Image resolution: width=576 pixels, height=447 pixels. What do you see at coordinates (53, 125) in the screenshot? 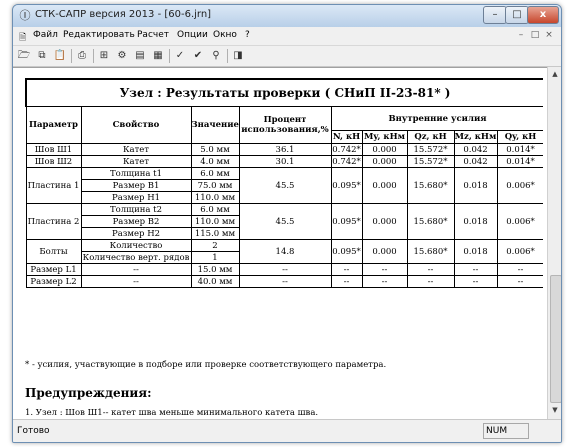
I see `header-param: Параметр` at bounding box center [53, 125].